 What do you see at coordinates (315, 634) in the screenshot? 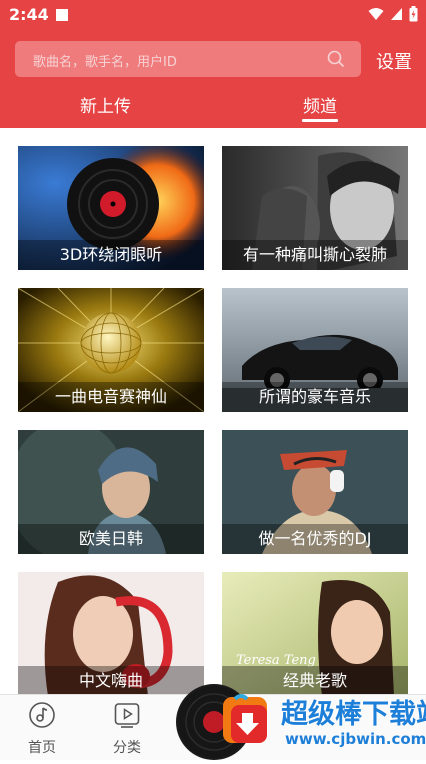
I see `channel-card-classic: Teresa Teng 经典老歌` at bounding box center [315, 634].